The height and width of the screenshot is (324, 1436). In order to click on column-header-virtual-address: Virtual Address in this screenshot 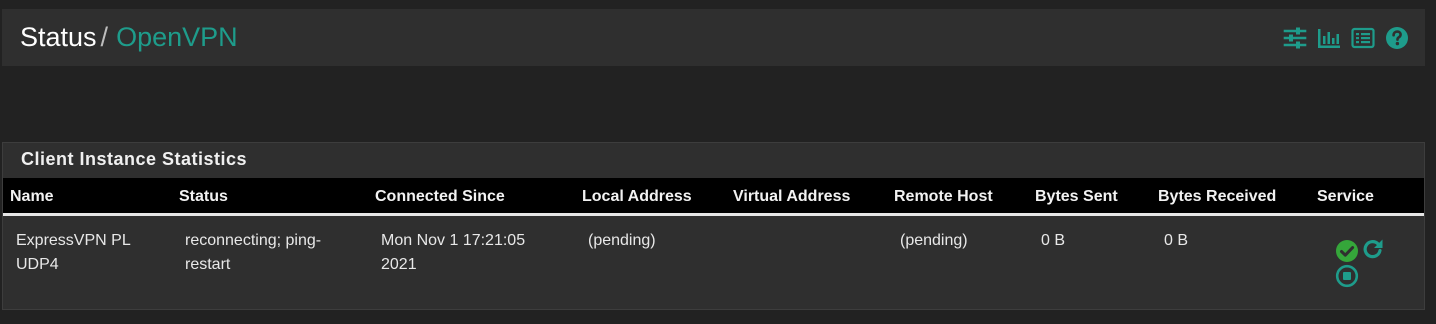, I will do `click(792, 196)`.